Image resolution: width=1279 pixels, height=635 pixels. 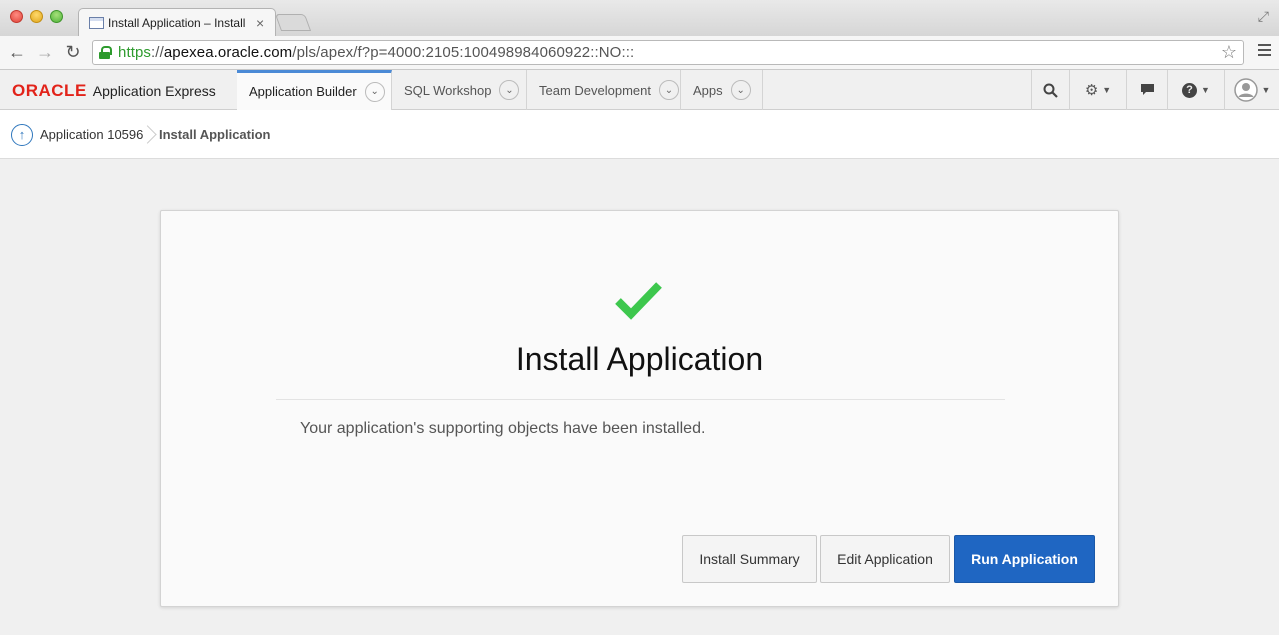 I want to click on reload-button: ↻, so click(x=73, y=52).